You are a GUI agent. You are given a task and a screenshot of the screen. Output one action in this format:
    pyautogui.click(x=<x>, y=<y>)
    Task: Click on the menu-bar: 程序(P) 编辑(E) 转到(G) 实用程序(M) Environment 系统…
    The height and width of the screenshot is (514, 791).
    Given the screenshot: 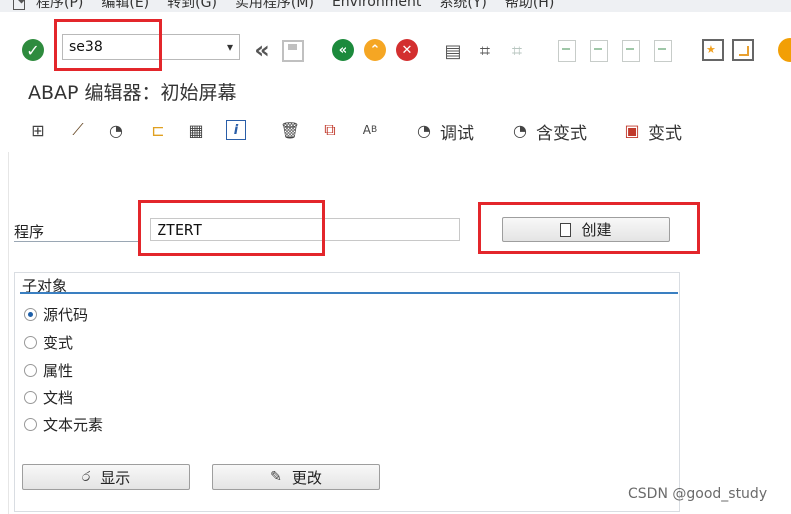 What is the action you would take?
    pyautogui.click(x=395, y=6)
    